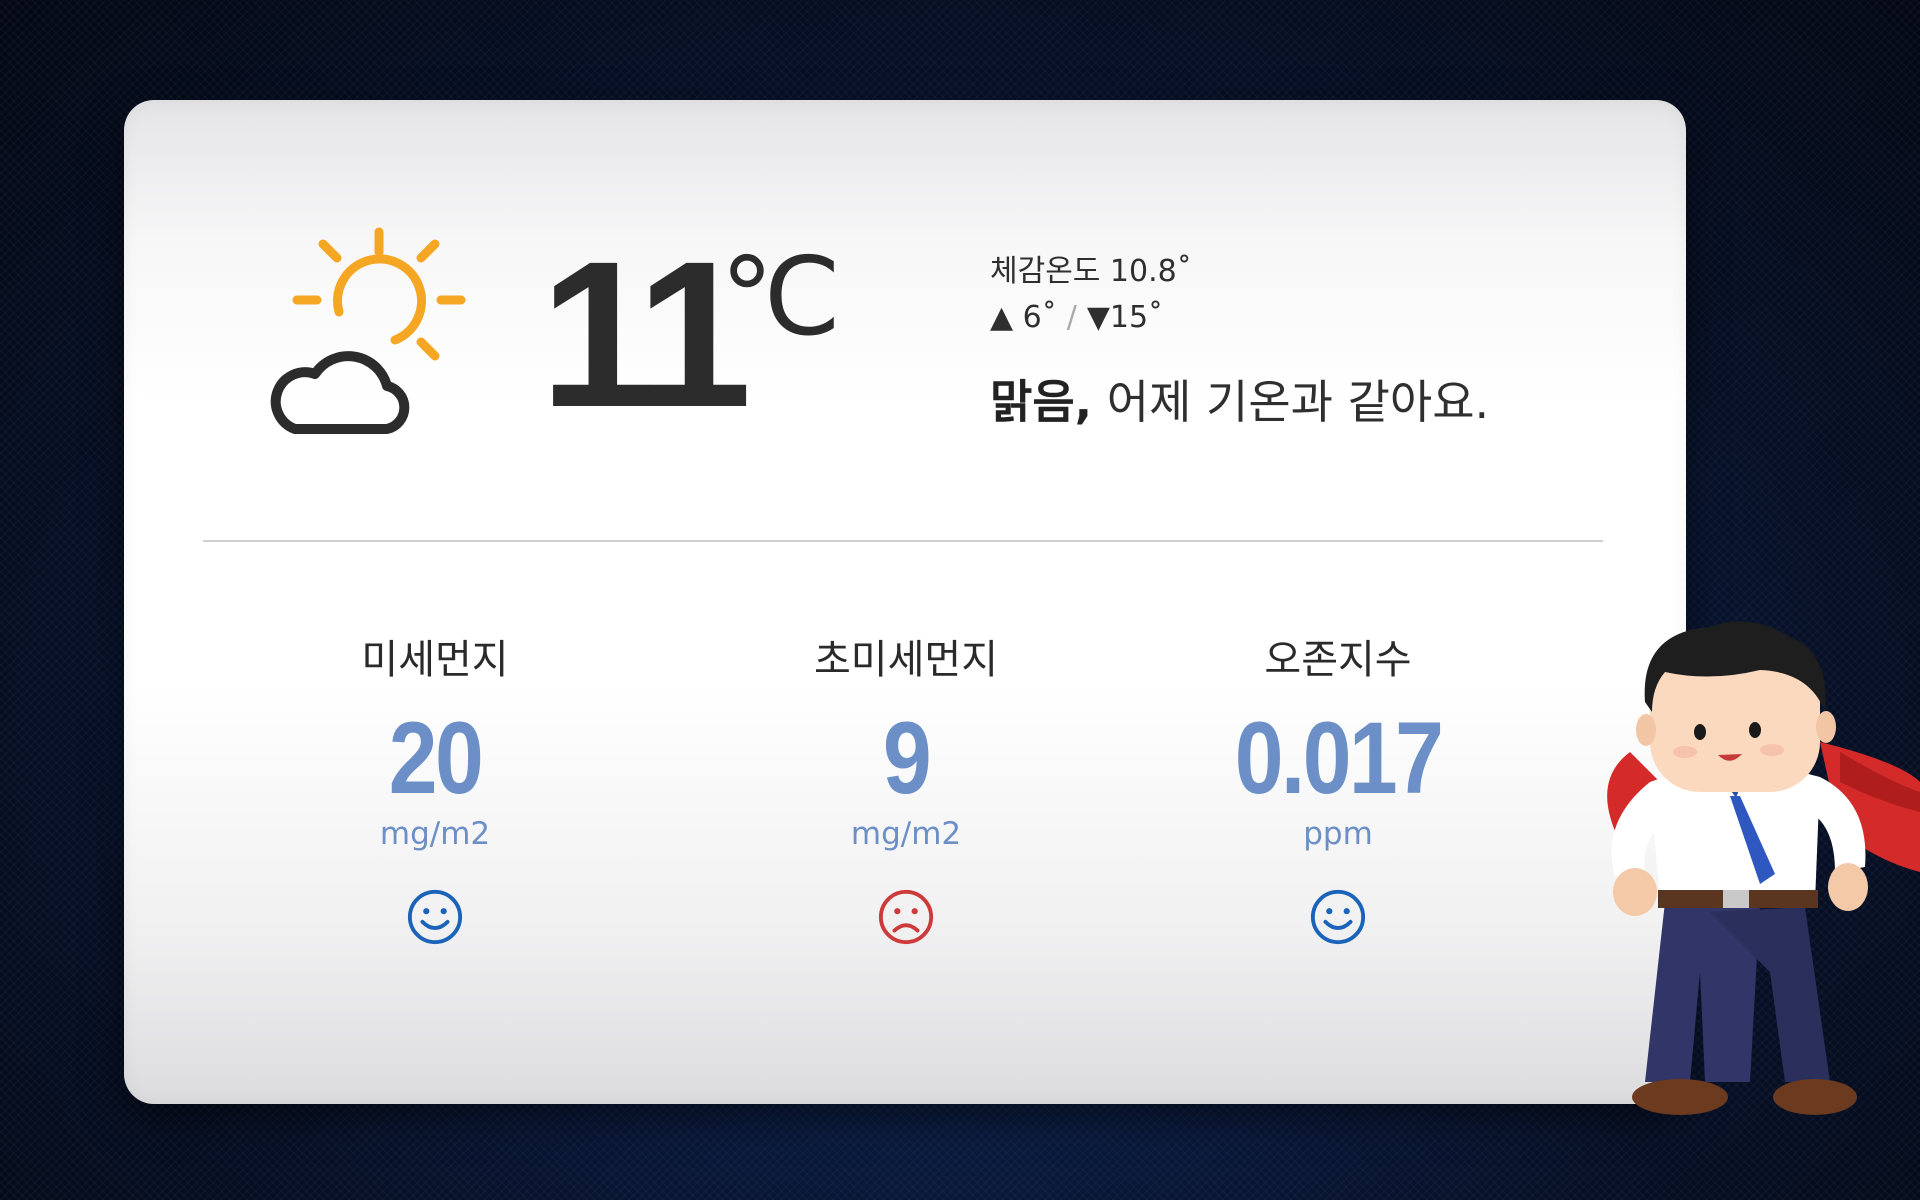 Image resolution: width=1920 pixels, height=1200 pixels. Describe the element at coordinates (1041, 402) in the screenshot. I see `weather-condition: 맑음,` at that location.